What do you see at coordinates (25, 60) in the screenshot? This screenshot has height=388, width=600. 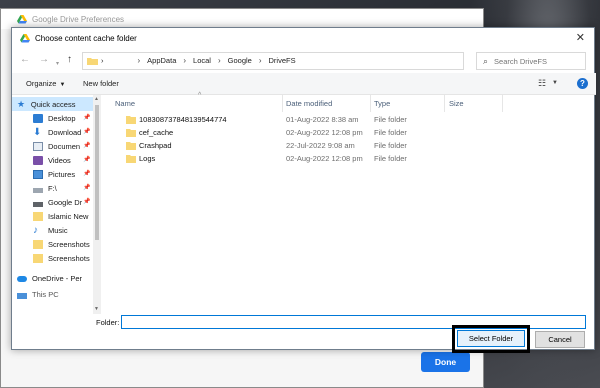 I see `back-arrow-icon: ←` at bounding box center [25, 60].